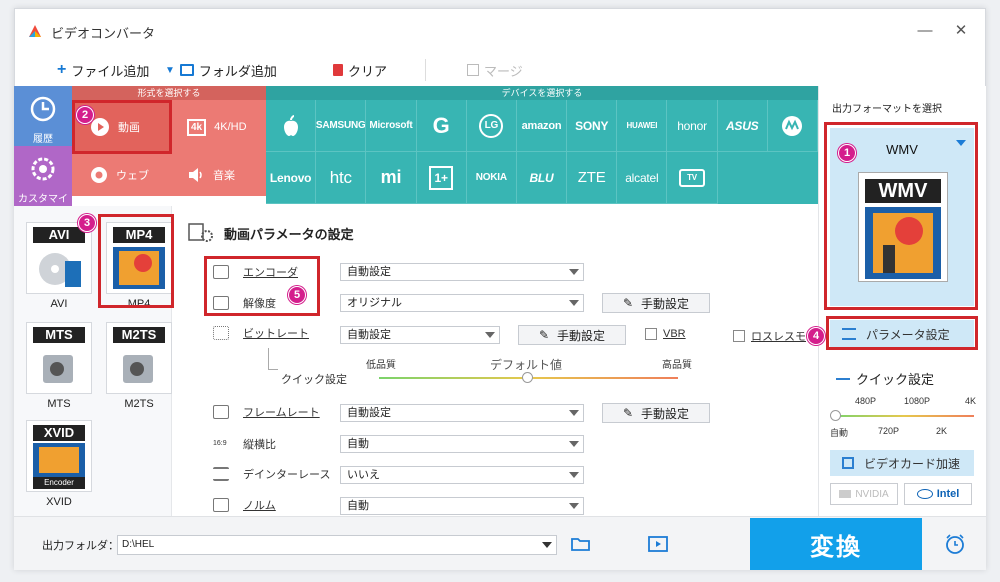  Describe the element at coordinates (425, 70) in the screenshot. I see `toolbar-divider` at that location.